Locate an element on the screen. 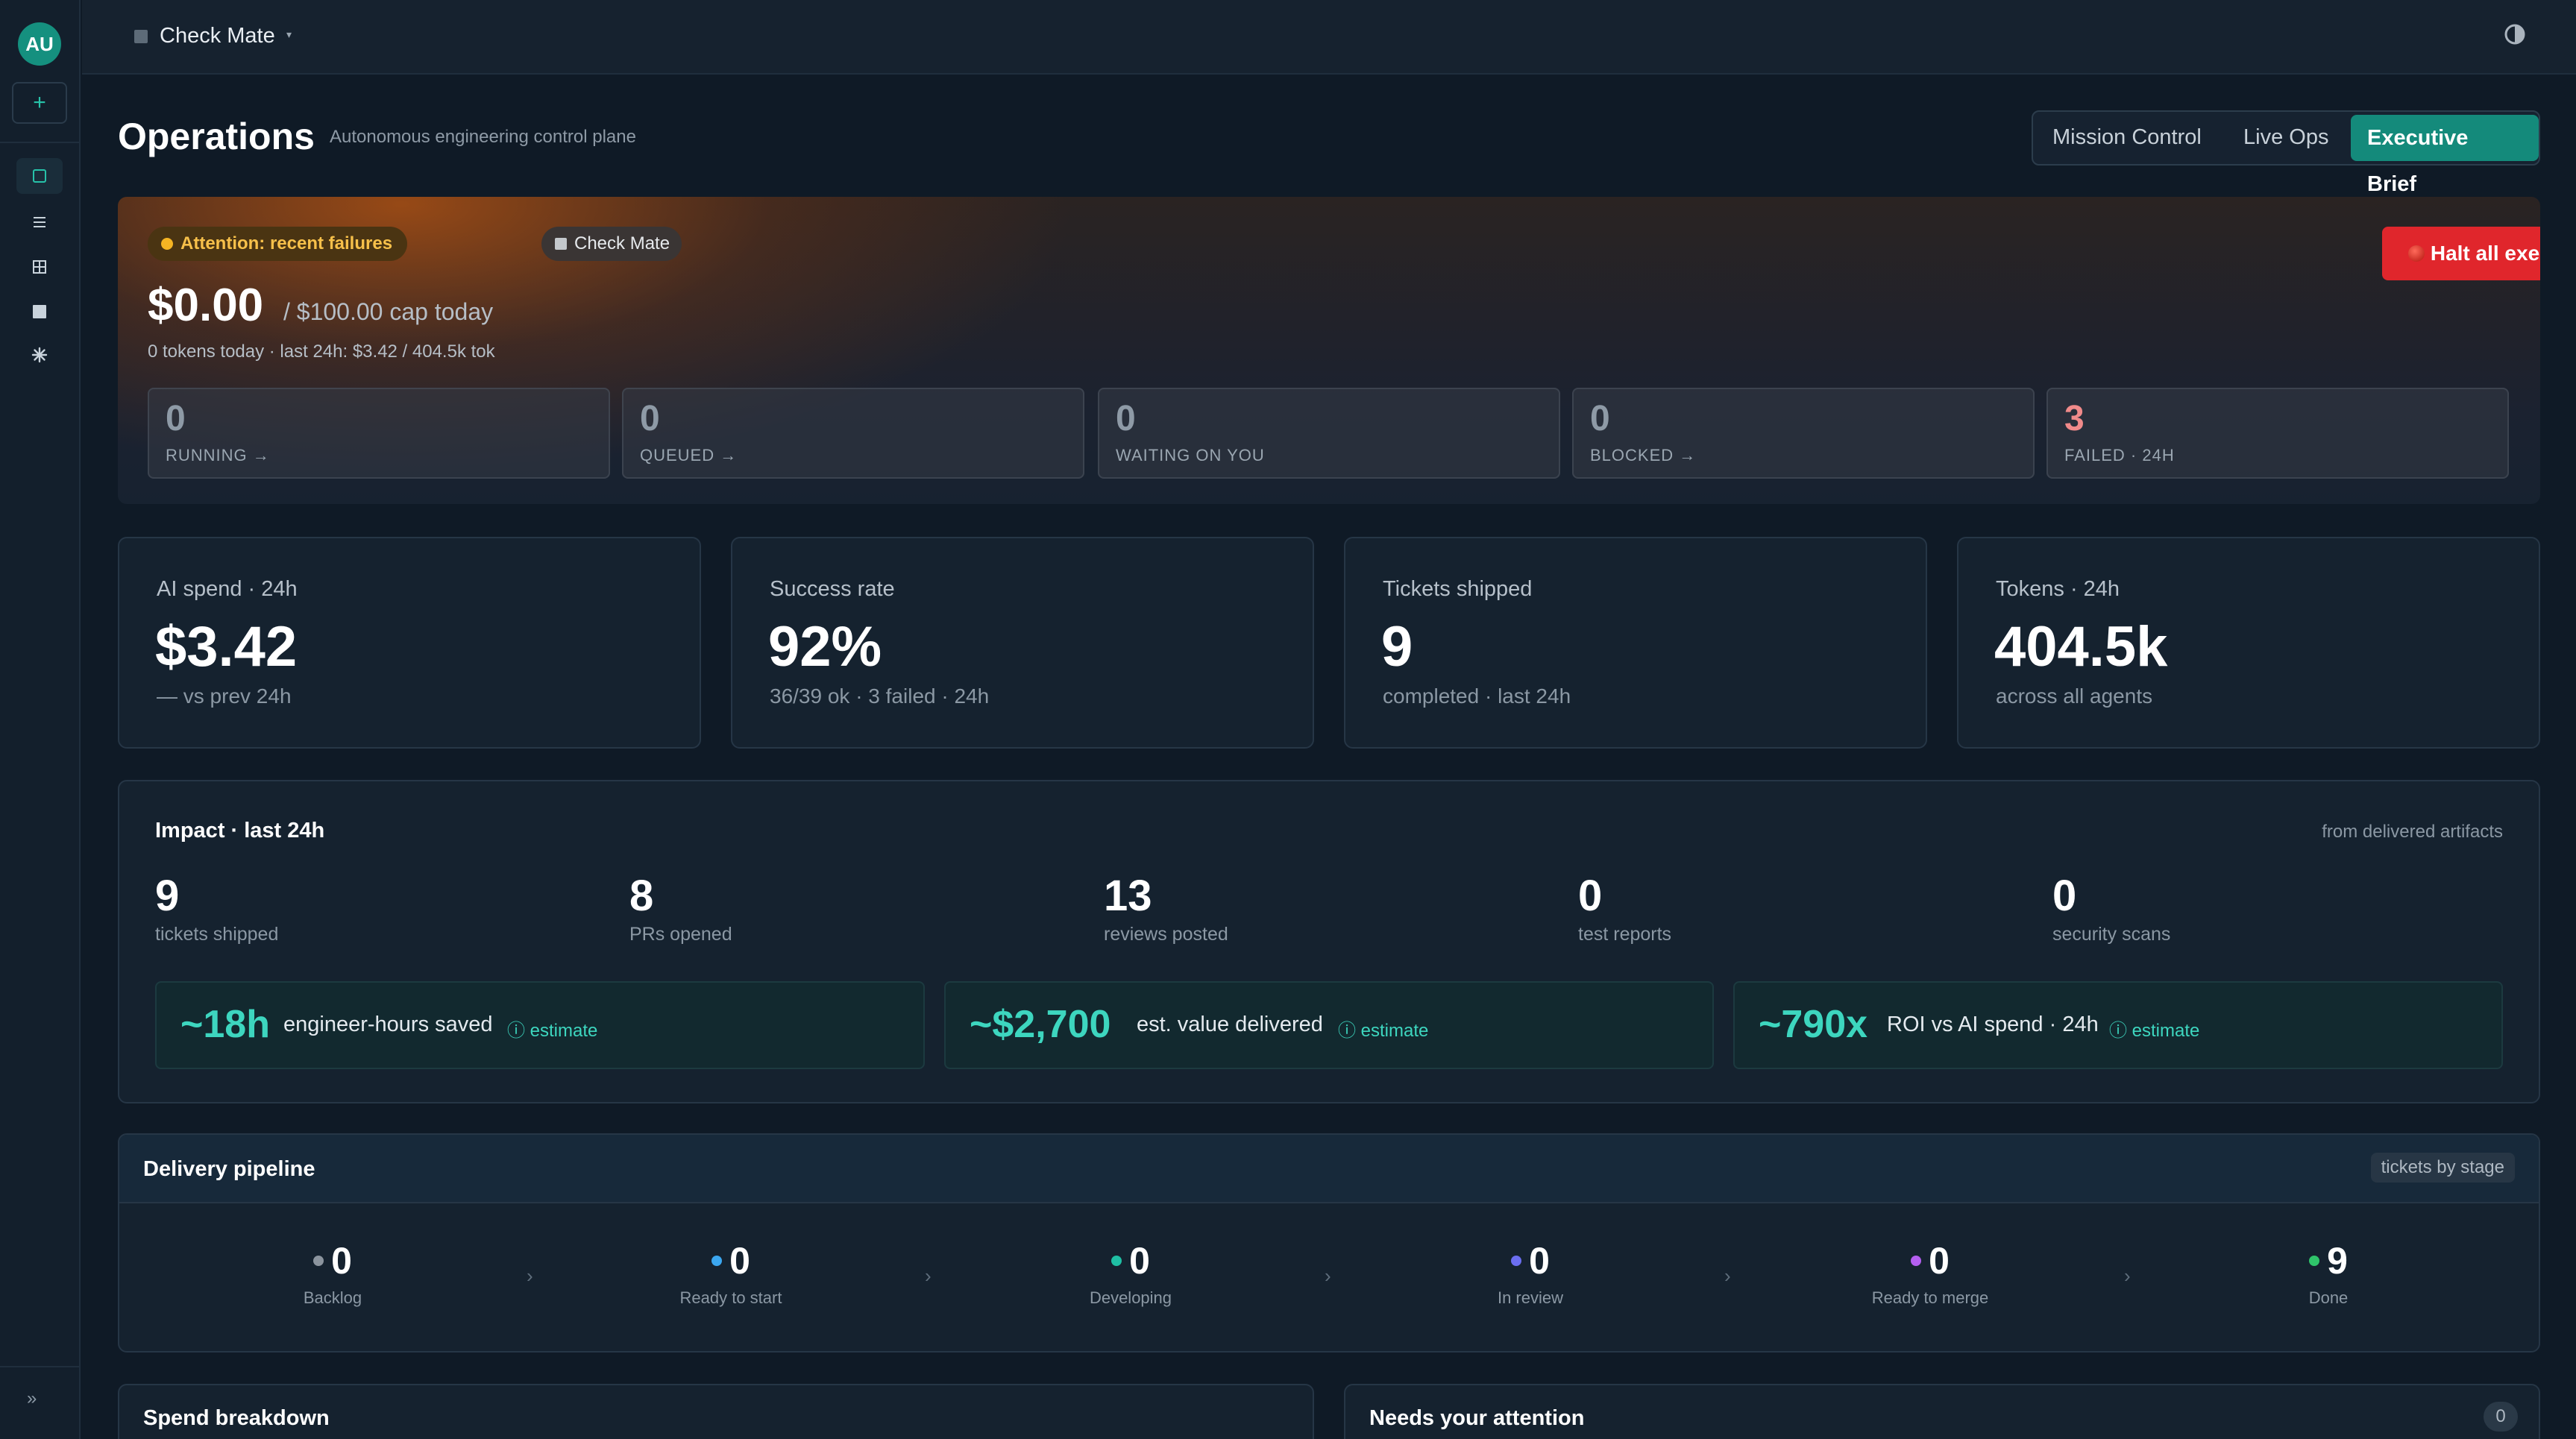  impact-value: 0 is located at coordinates (2065, 896).